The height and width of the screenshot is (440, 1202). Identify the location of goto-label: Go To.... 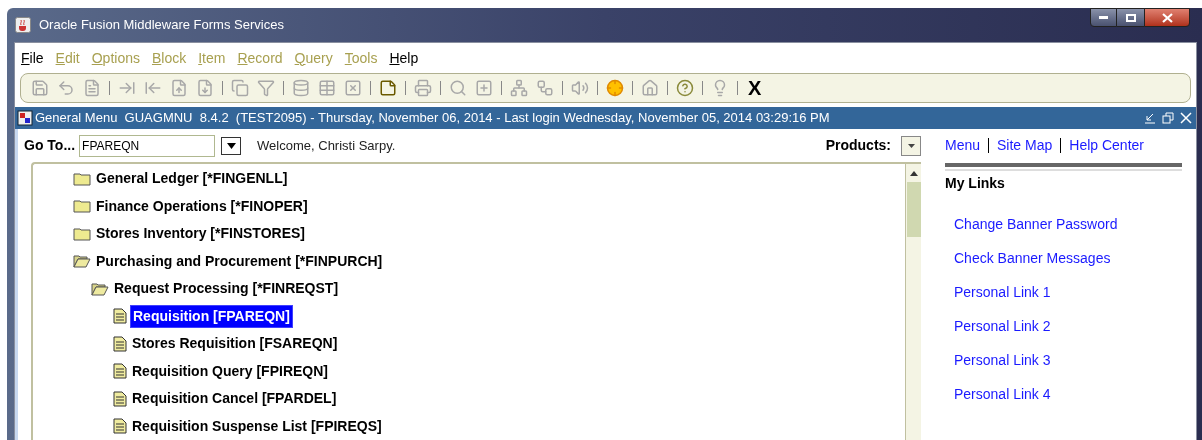
(50, 145).